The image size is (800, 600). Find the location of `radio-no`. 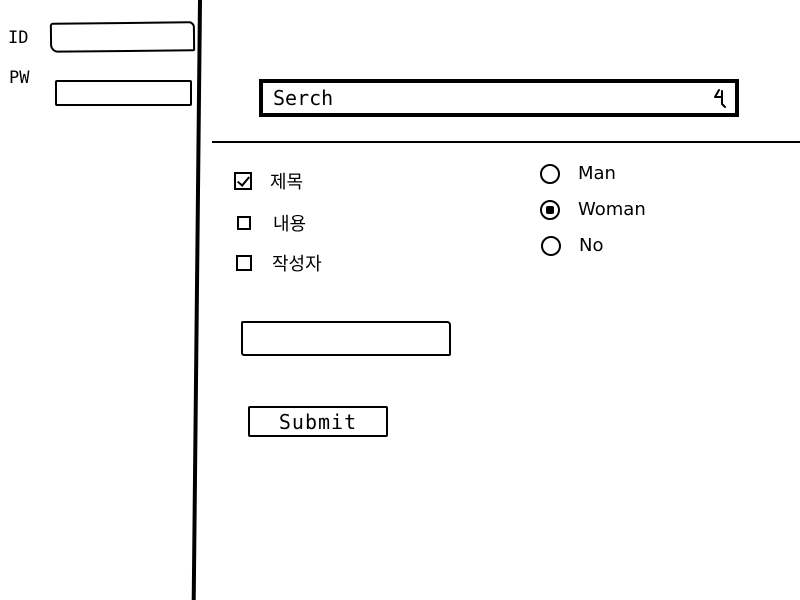

radio-no is located at coordinates (551, 245).